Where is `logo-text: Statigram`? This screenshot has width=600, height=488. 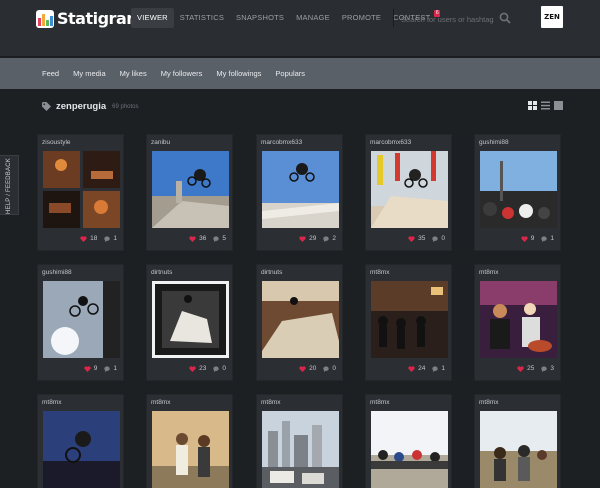
logo-text: Statigram is located at coordinates (100, 18).